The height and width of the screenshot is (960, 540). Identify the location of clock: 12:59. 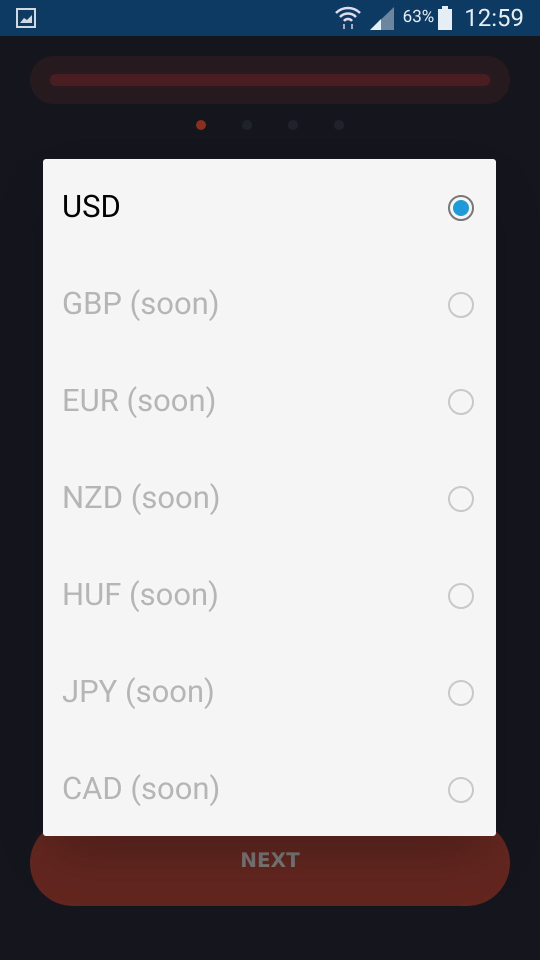
(494, 18).